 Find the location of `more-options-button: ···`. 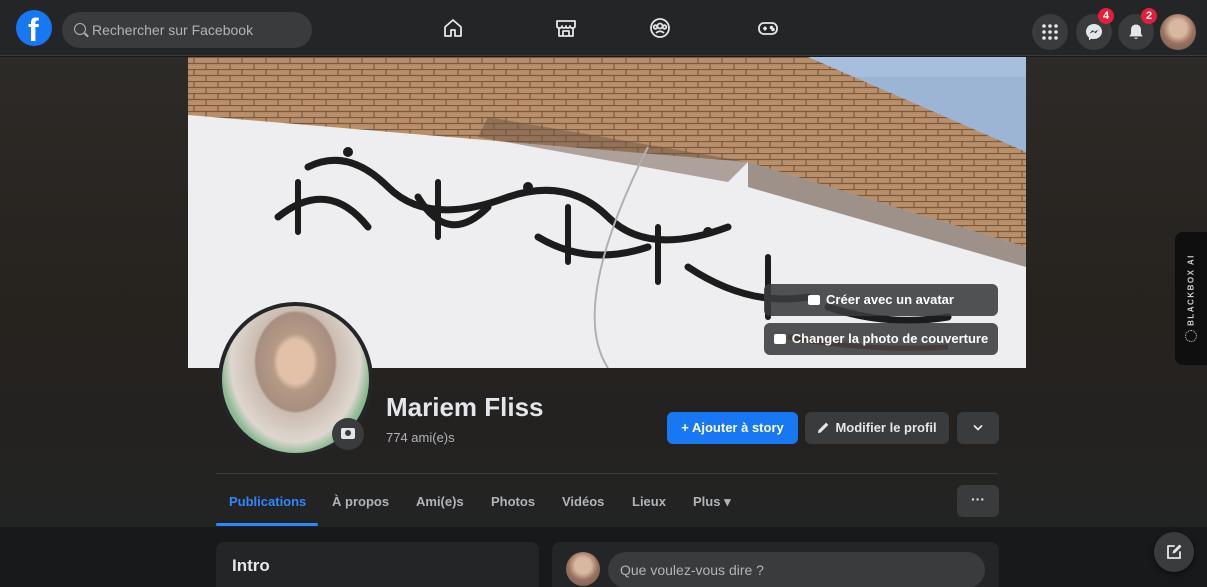

more-options-button: ··· is located at coordinates (978, 501).